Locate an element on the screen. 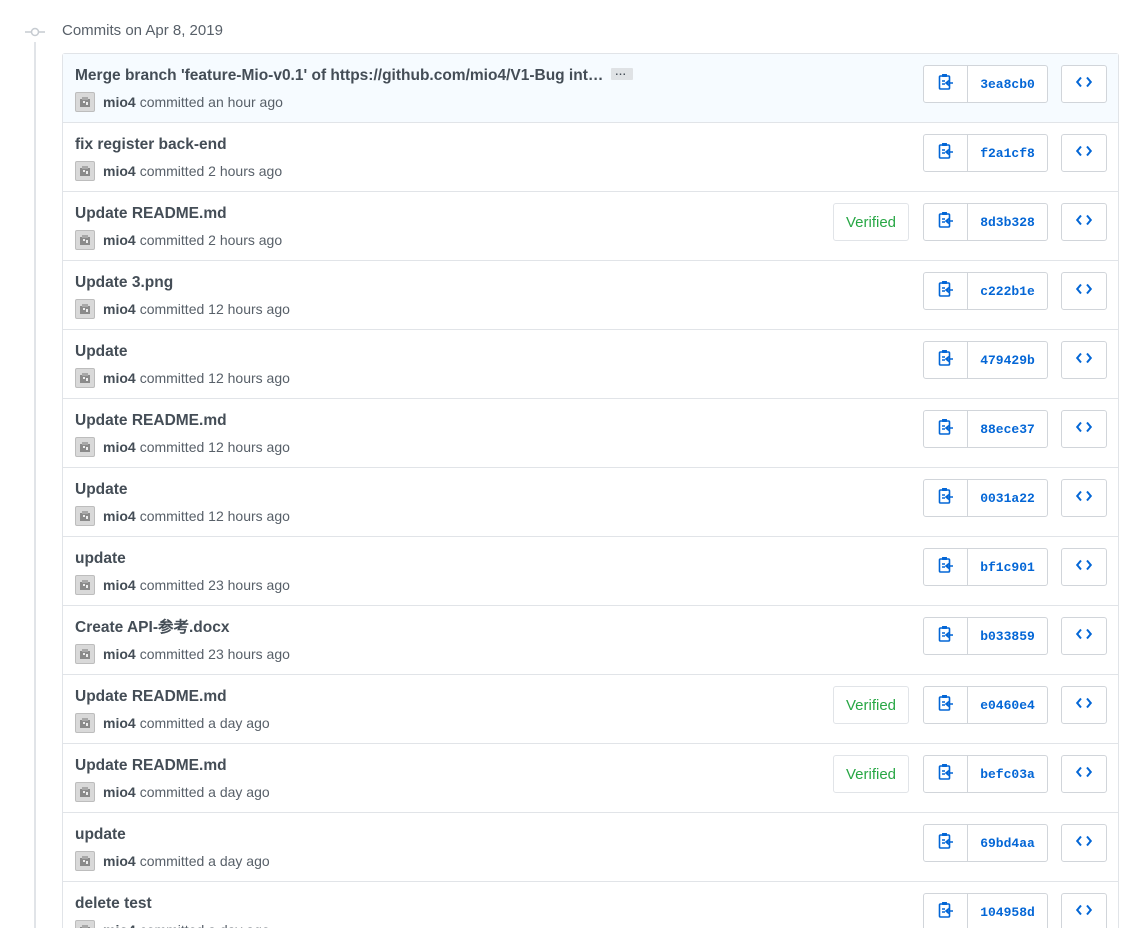 Image resolution: width=1144 pixels, height=928 pixels. commit-message-link: Create API-参考.docx is located at coordinates (152, 627).